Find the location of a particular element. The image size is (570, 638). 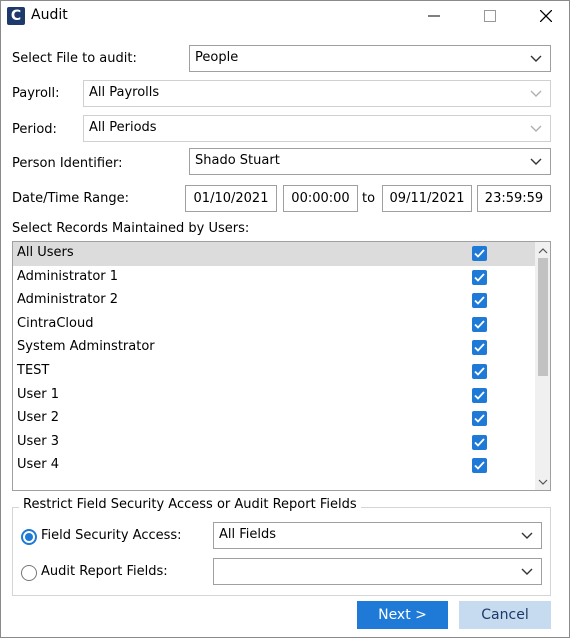

person-identifier-label: Person Identifier: is located at coordinates (67, 163).